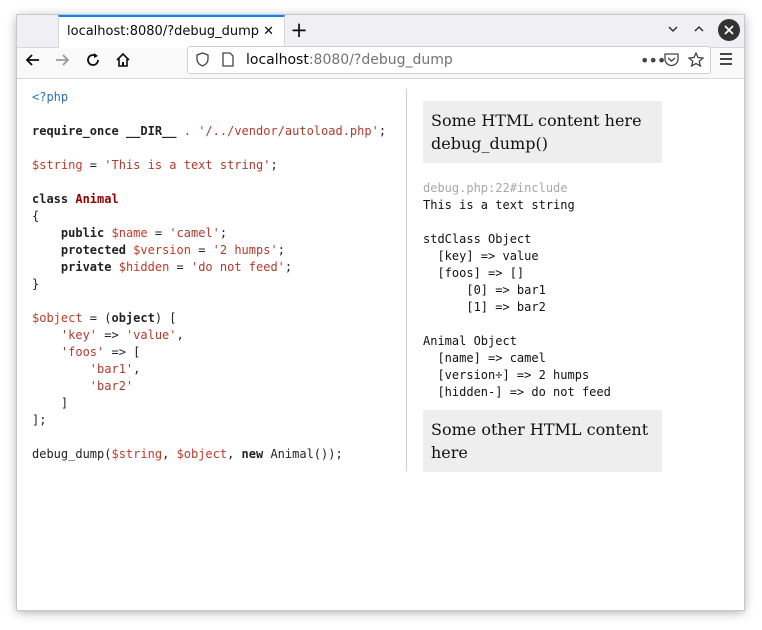 The width and height of the screenshot is (762, 630). What do you see at coordinates (299, 30) in the screenshot?
I see `new-tab-button: +` at bounding box center [299, 30].